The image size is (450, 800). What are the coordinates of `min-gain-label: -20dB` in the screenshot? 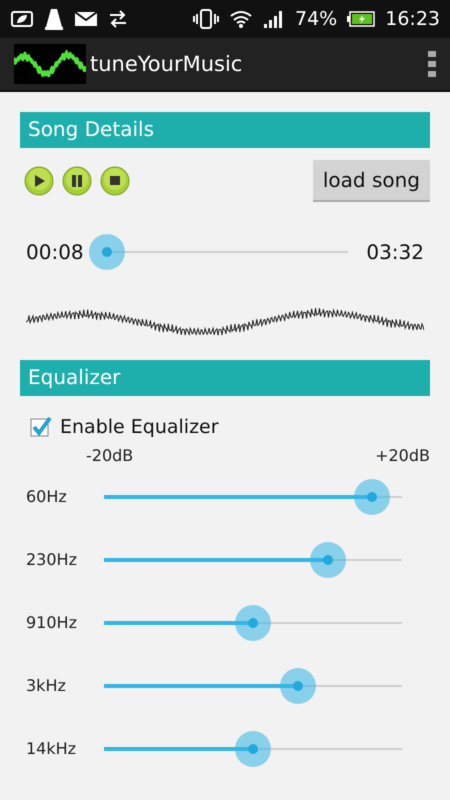 It's located at (110, 455).